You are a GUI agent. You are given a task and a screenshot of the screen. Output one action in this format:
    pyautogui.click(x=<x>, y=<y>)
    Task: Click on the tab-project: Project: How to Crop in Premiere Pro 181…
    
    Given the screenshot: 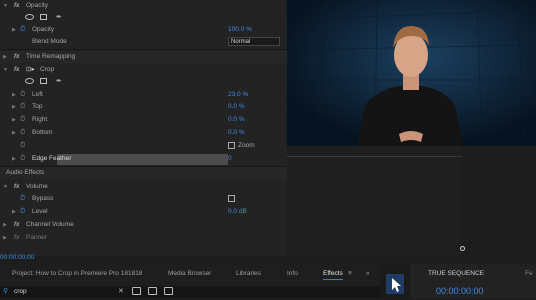 What is the action you would take?
    pyautogui.click(x=77, y=273)
    